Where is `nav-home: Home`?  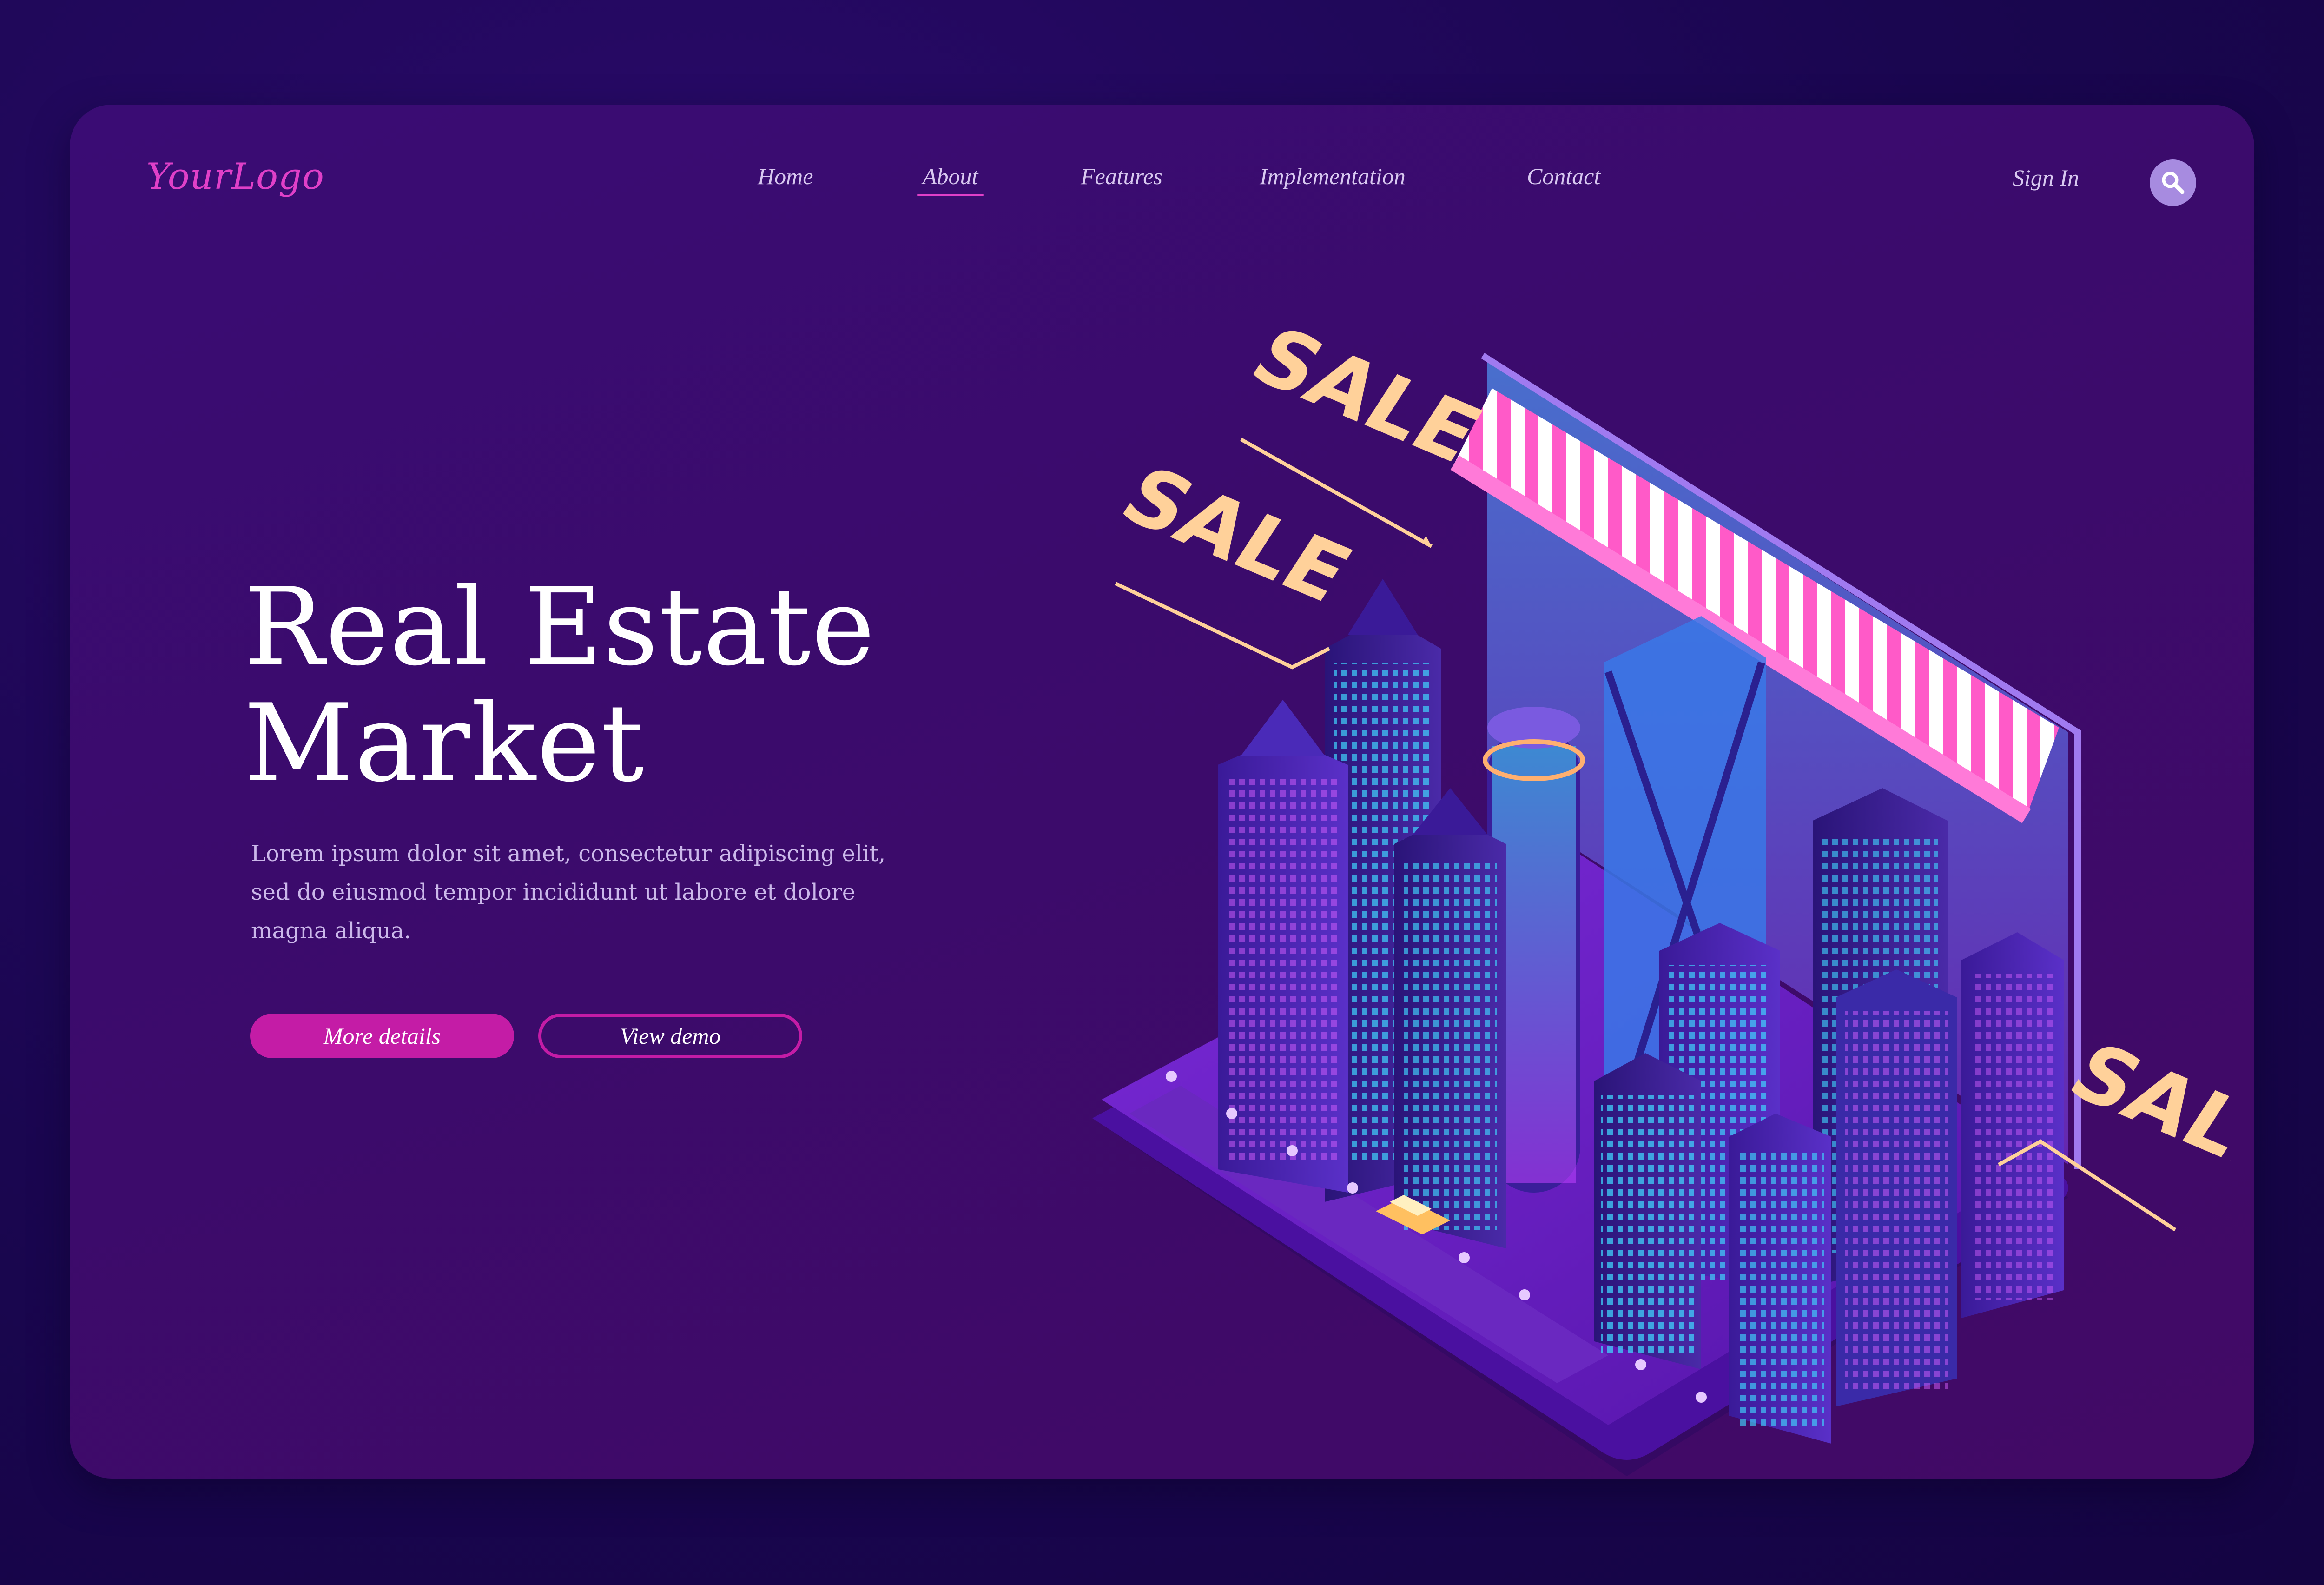
nav-home: Home is located at coordinates (785, 177).